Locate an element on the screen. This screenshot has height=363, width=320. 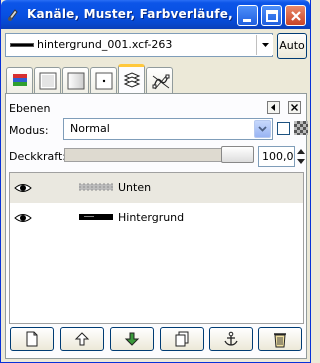
mode-select: Normal is located at coordinates (168, 129).